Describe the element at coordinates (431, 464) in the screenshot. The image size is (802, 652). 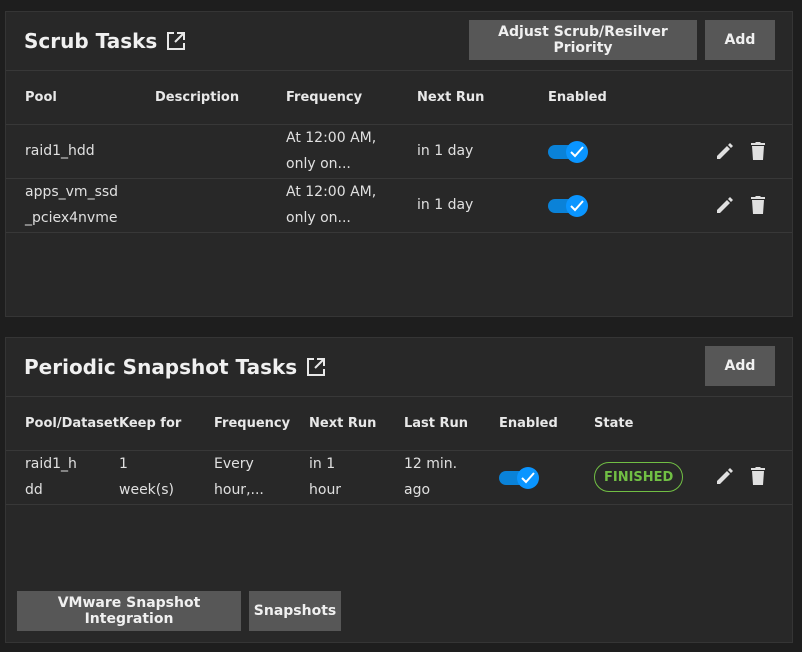
I see `last-run-line: 12 min.` at that location.